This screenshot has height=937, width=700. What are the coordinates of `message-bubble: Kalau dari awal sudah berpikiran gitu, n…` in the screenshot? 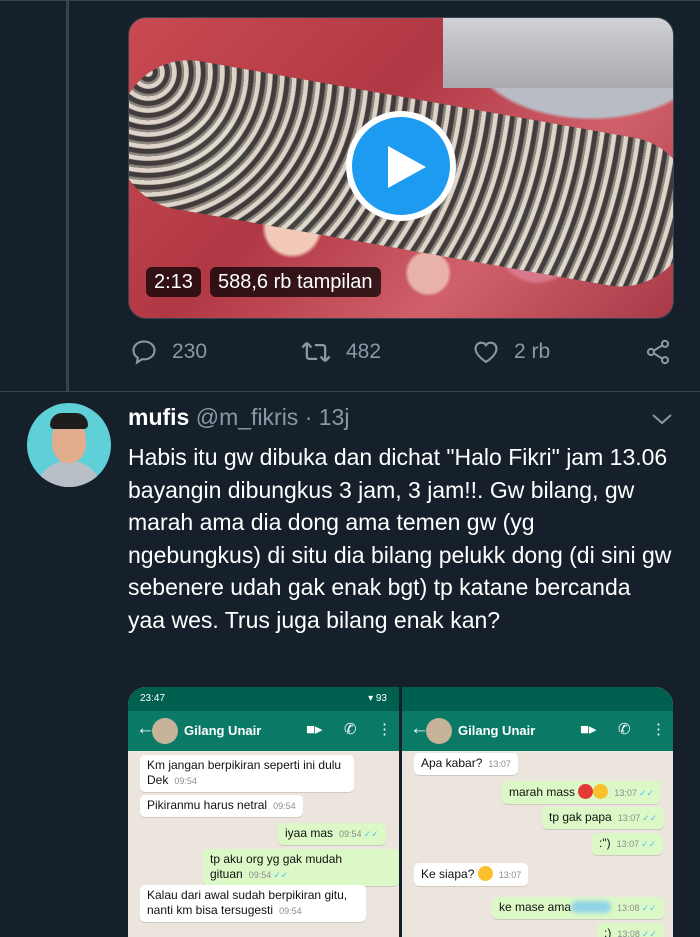 It's located at (253, 903).